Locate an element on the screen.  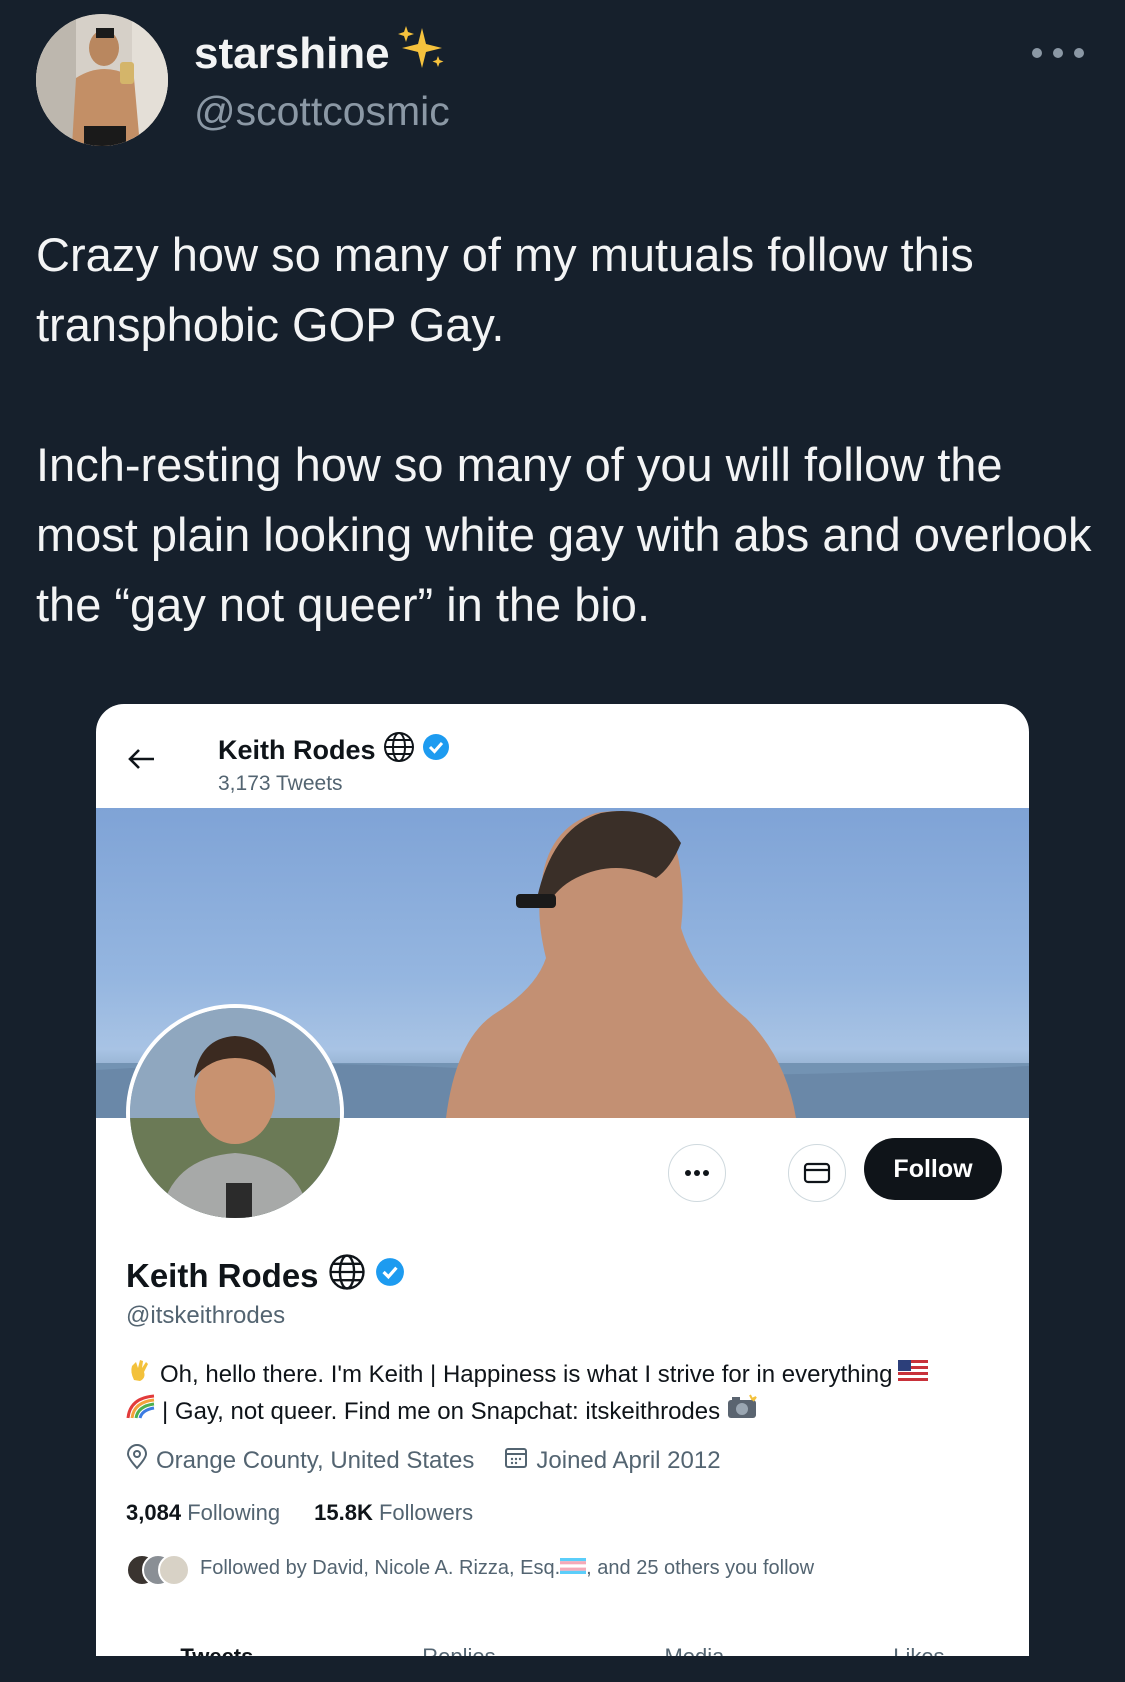
bottom-edge is located at coordinates (562, 1669).